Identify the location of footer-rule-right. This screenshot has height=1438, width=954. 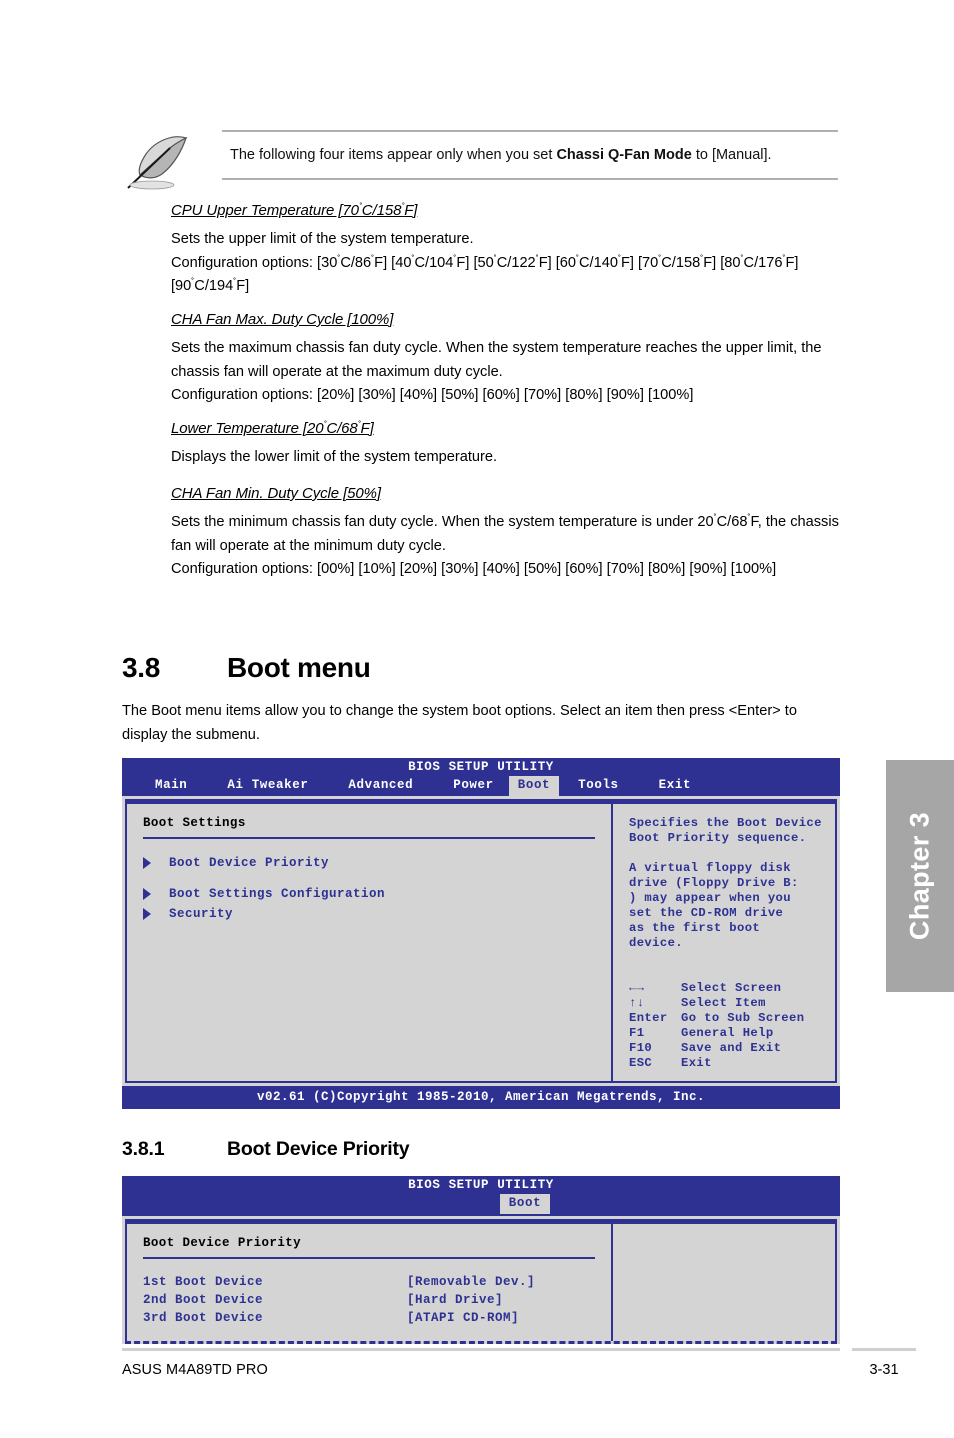
(884, 1349).